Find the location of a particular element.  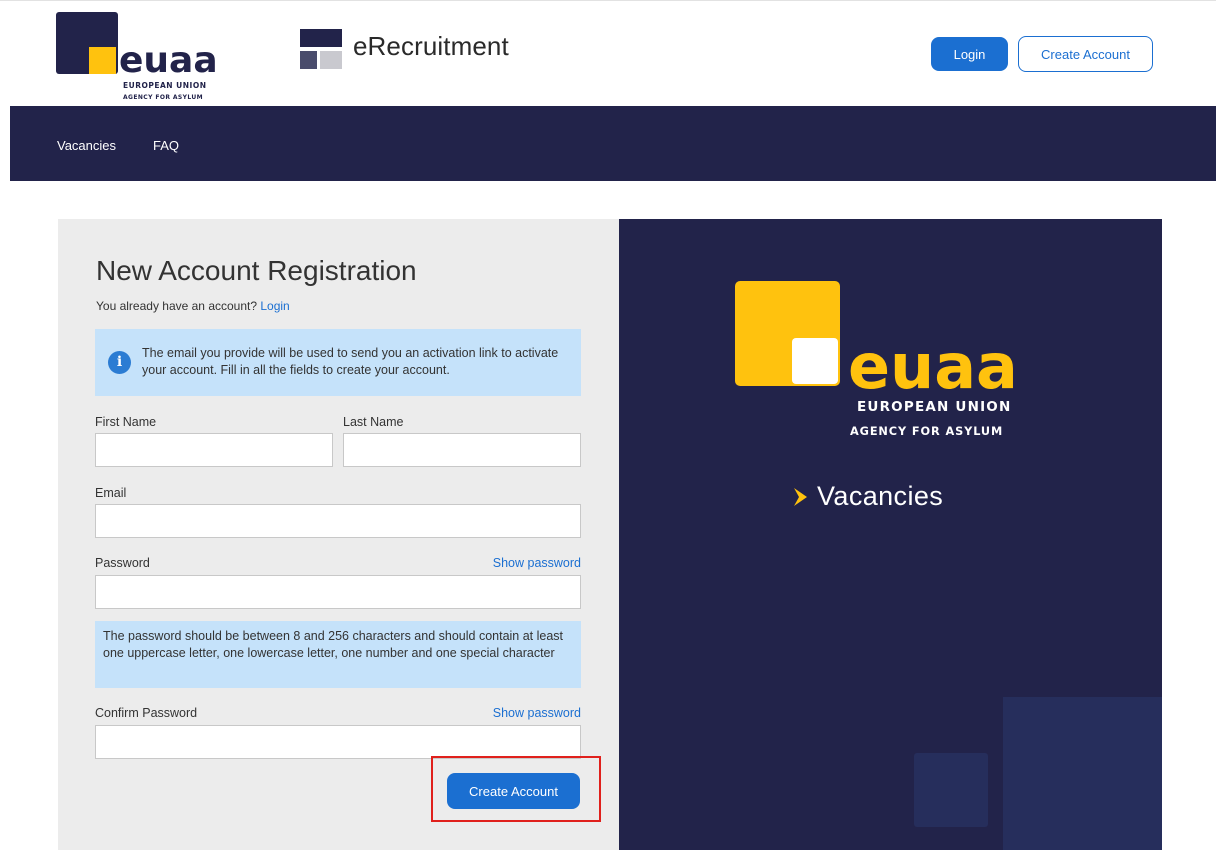

show-confirm-password-link: Show password is located at coordinates (537, 713).